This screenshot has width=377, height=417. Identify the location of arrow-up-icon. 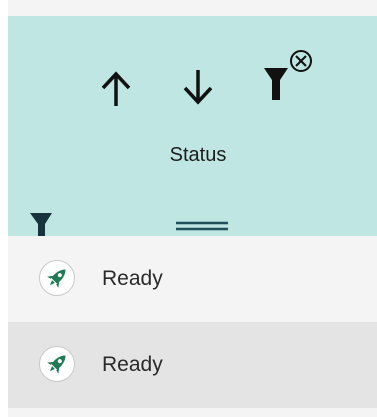
(116, 88).